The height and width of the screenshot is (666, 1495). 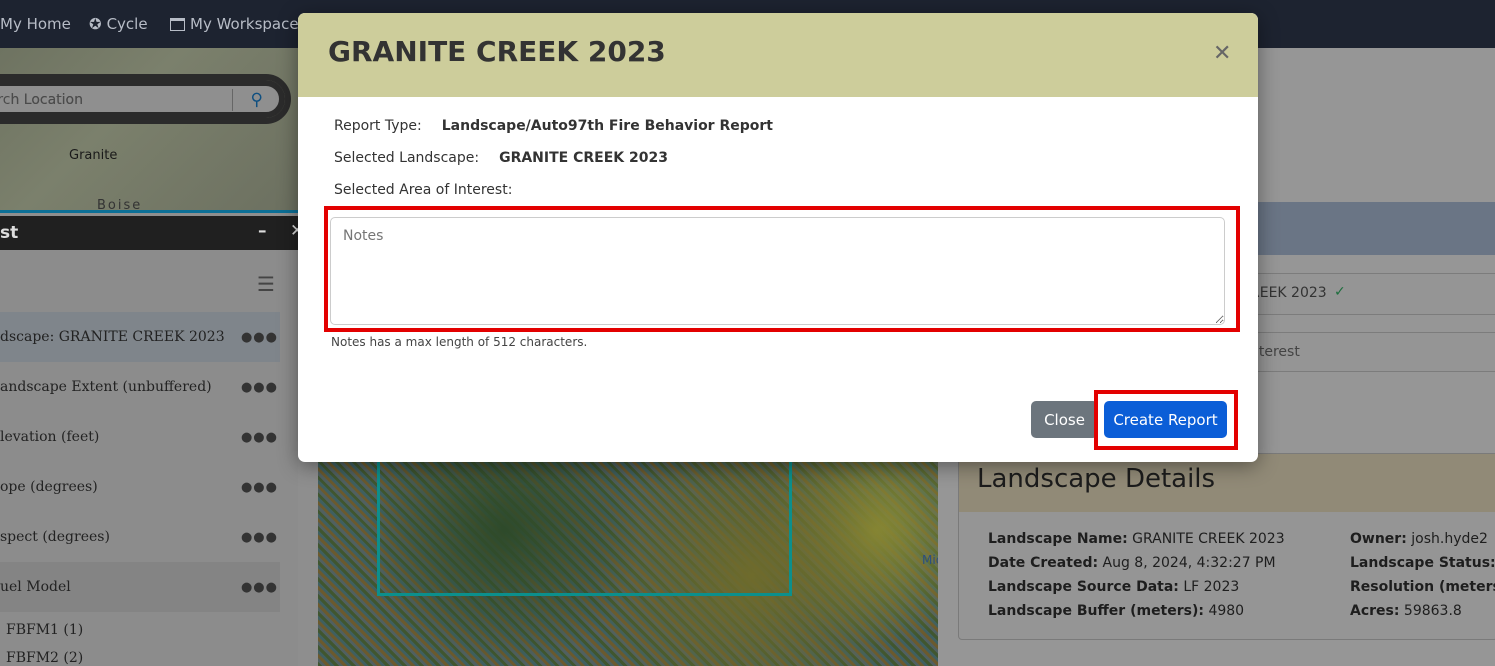 I want to click on close-icon: ✕, so click(x=1222, y=53).